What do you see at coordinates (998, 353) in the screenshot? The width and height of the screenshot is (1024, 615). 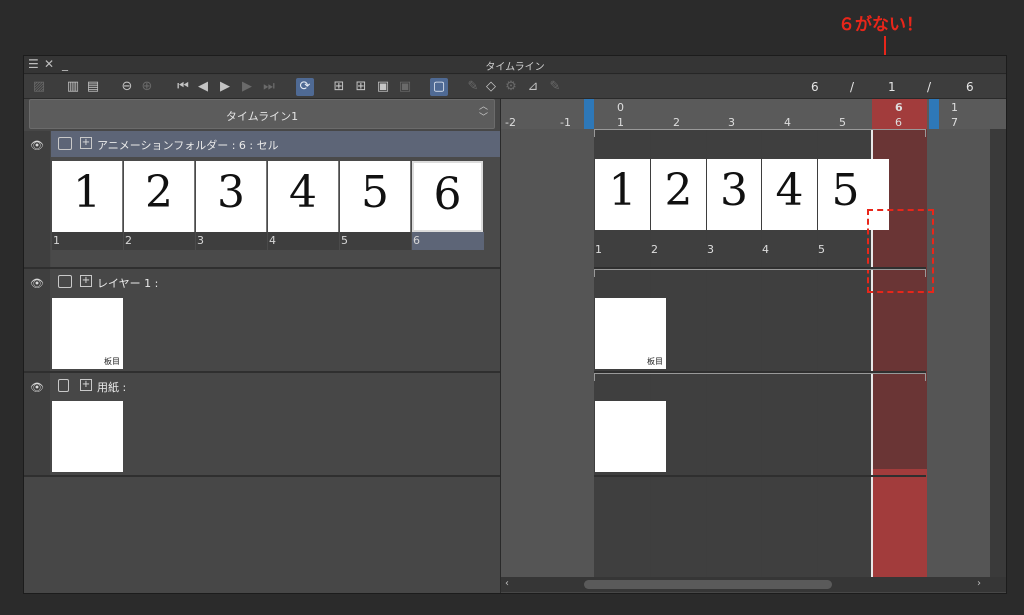 I see `vertical-scrollbar` at bounding box center [998, 353].